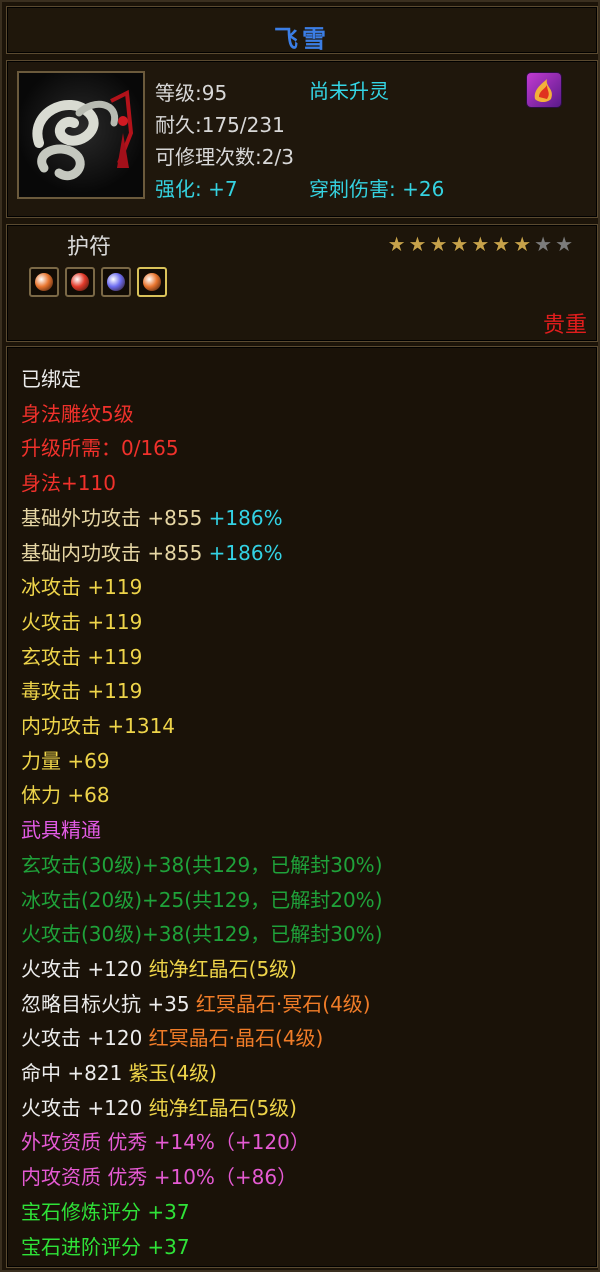  I want to click on stat-line: 内功攻击 +1314, so click(98, 726).